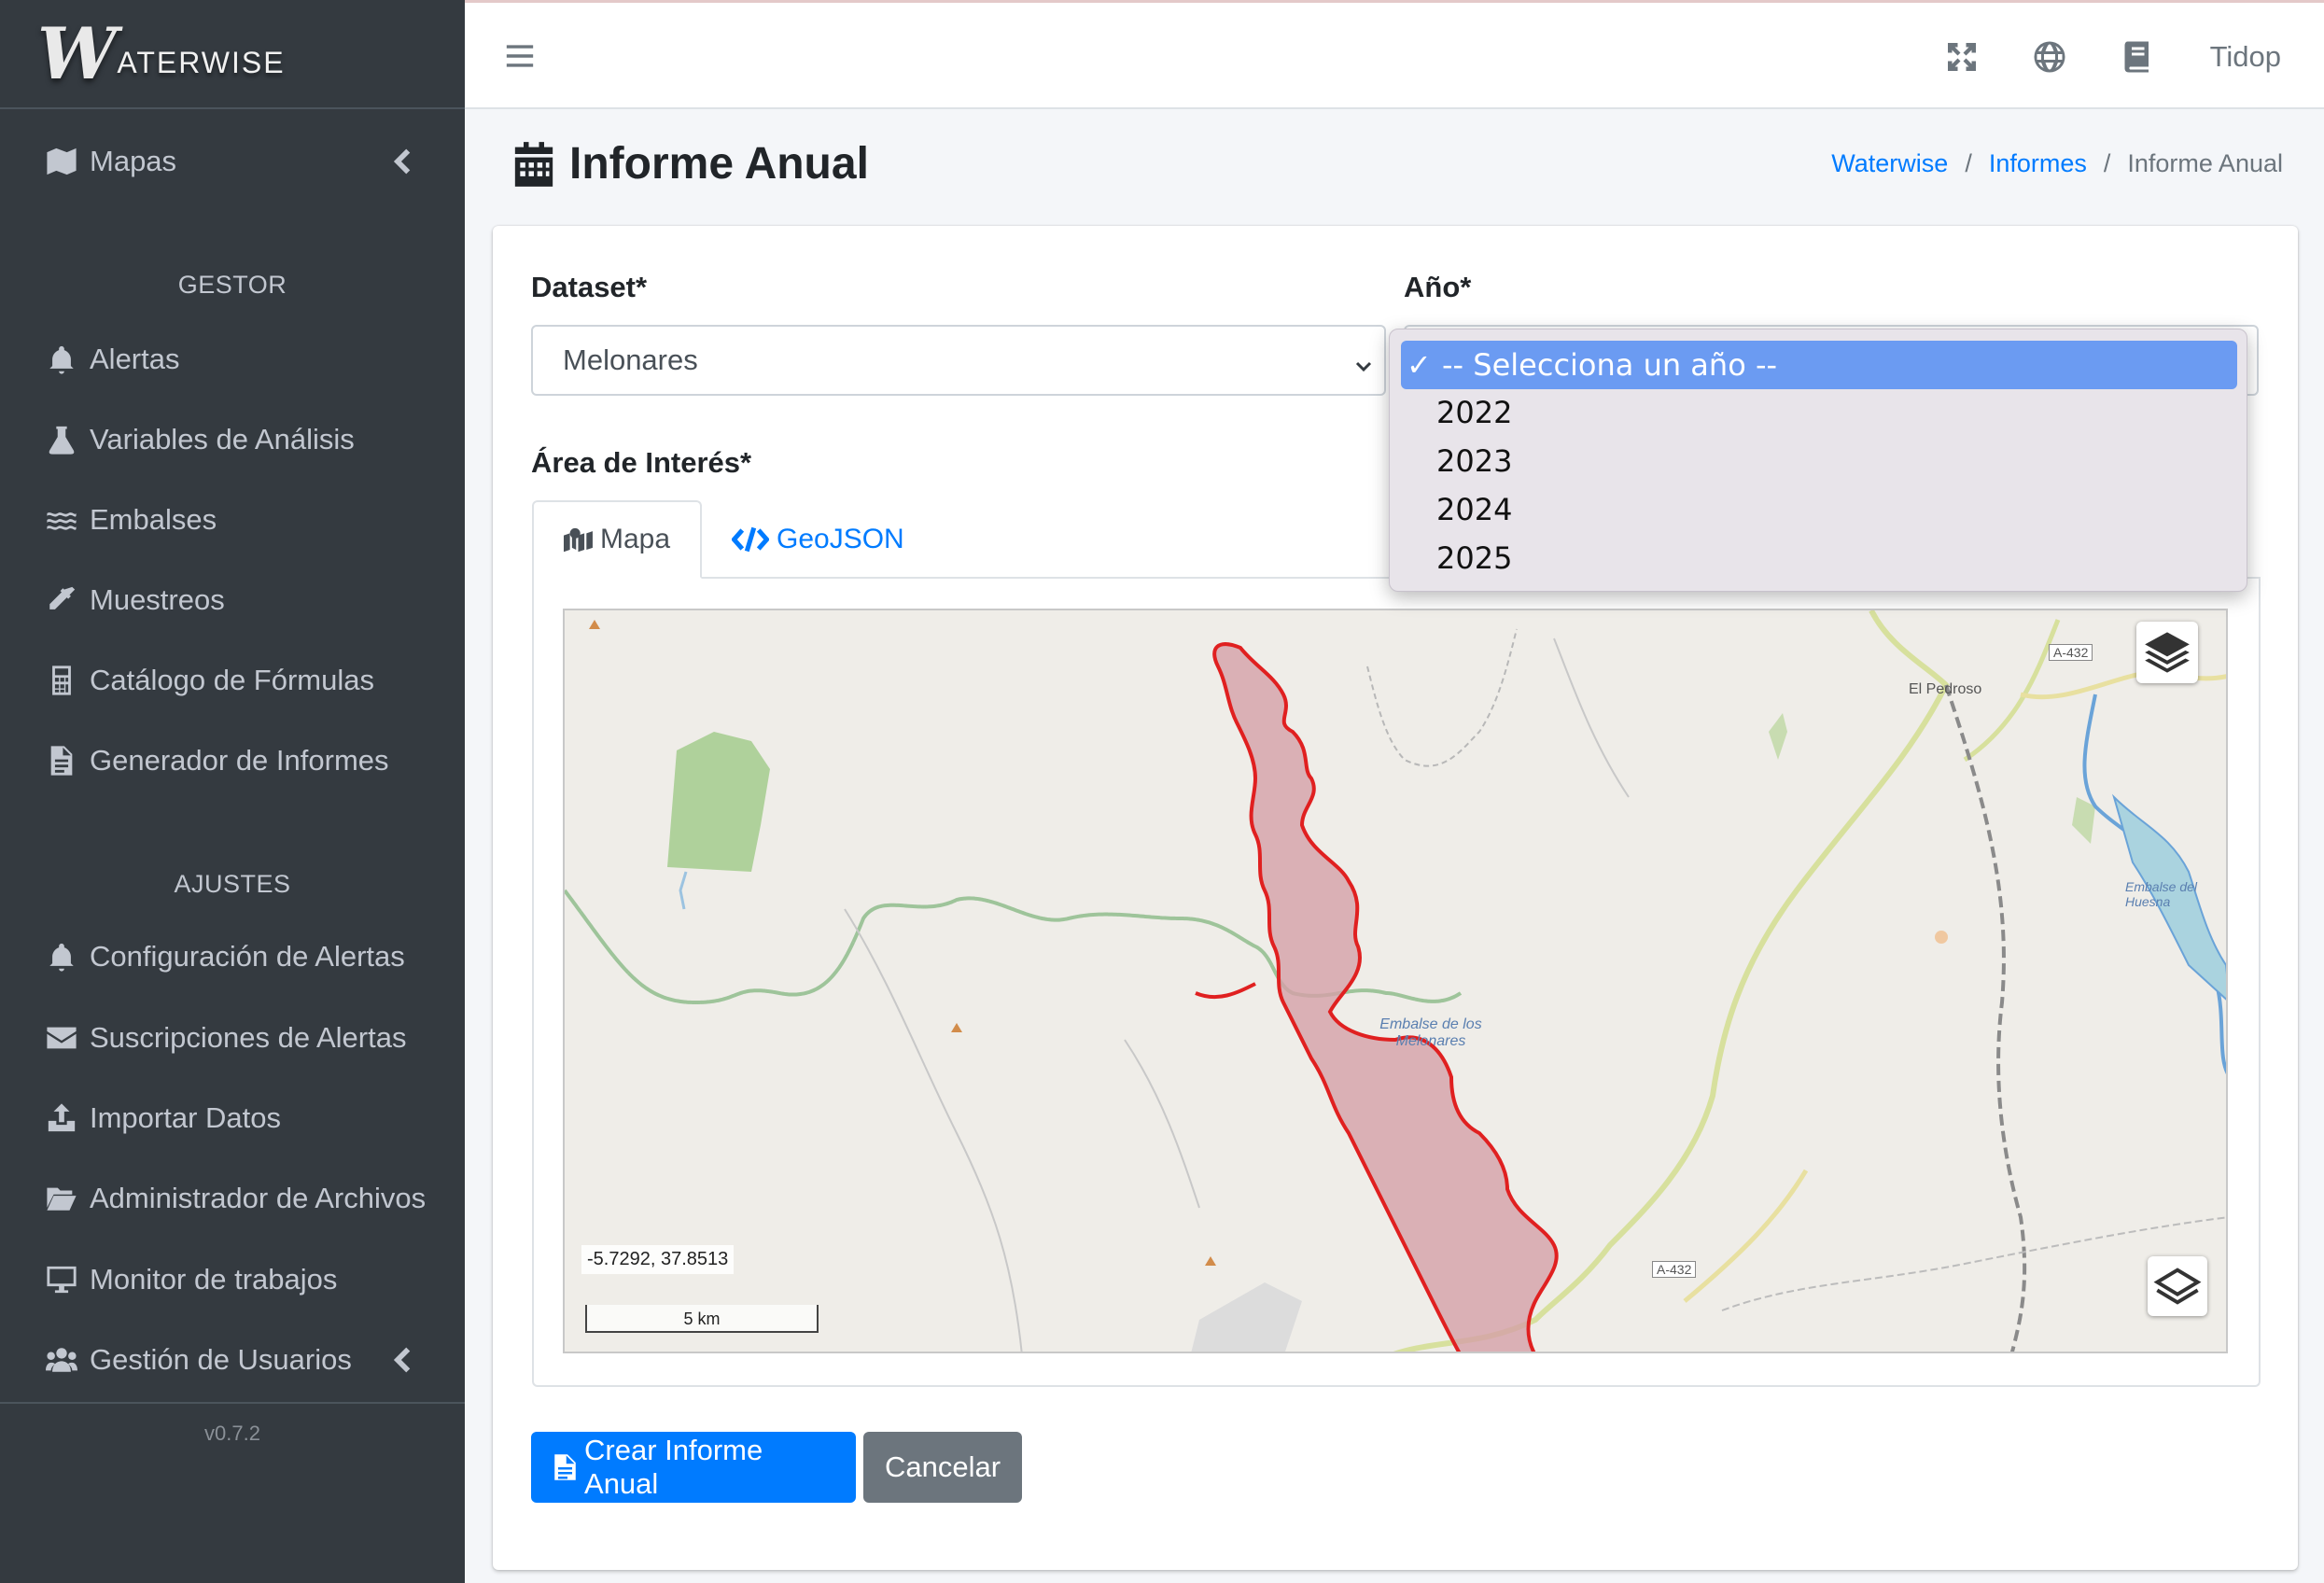 The width and height of the screenshot is (2324, 1583). Describe the element at coordinates (1610, 365) in the screenshot. I see `option-label: -- Selecciona un año --` at that location.